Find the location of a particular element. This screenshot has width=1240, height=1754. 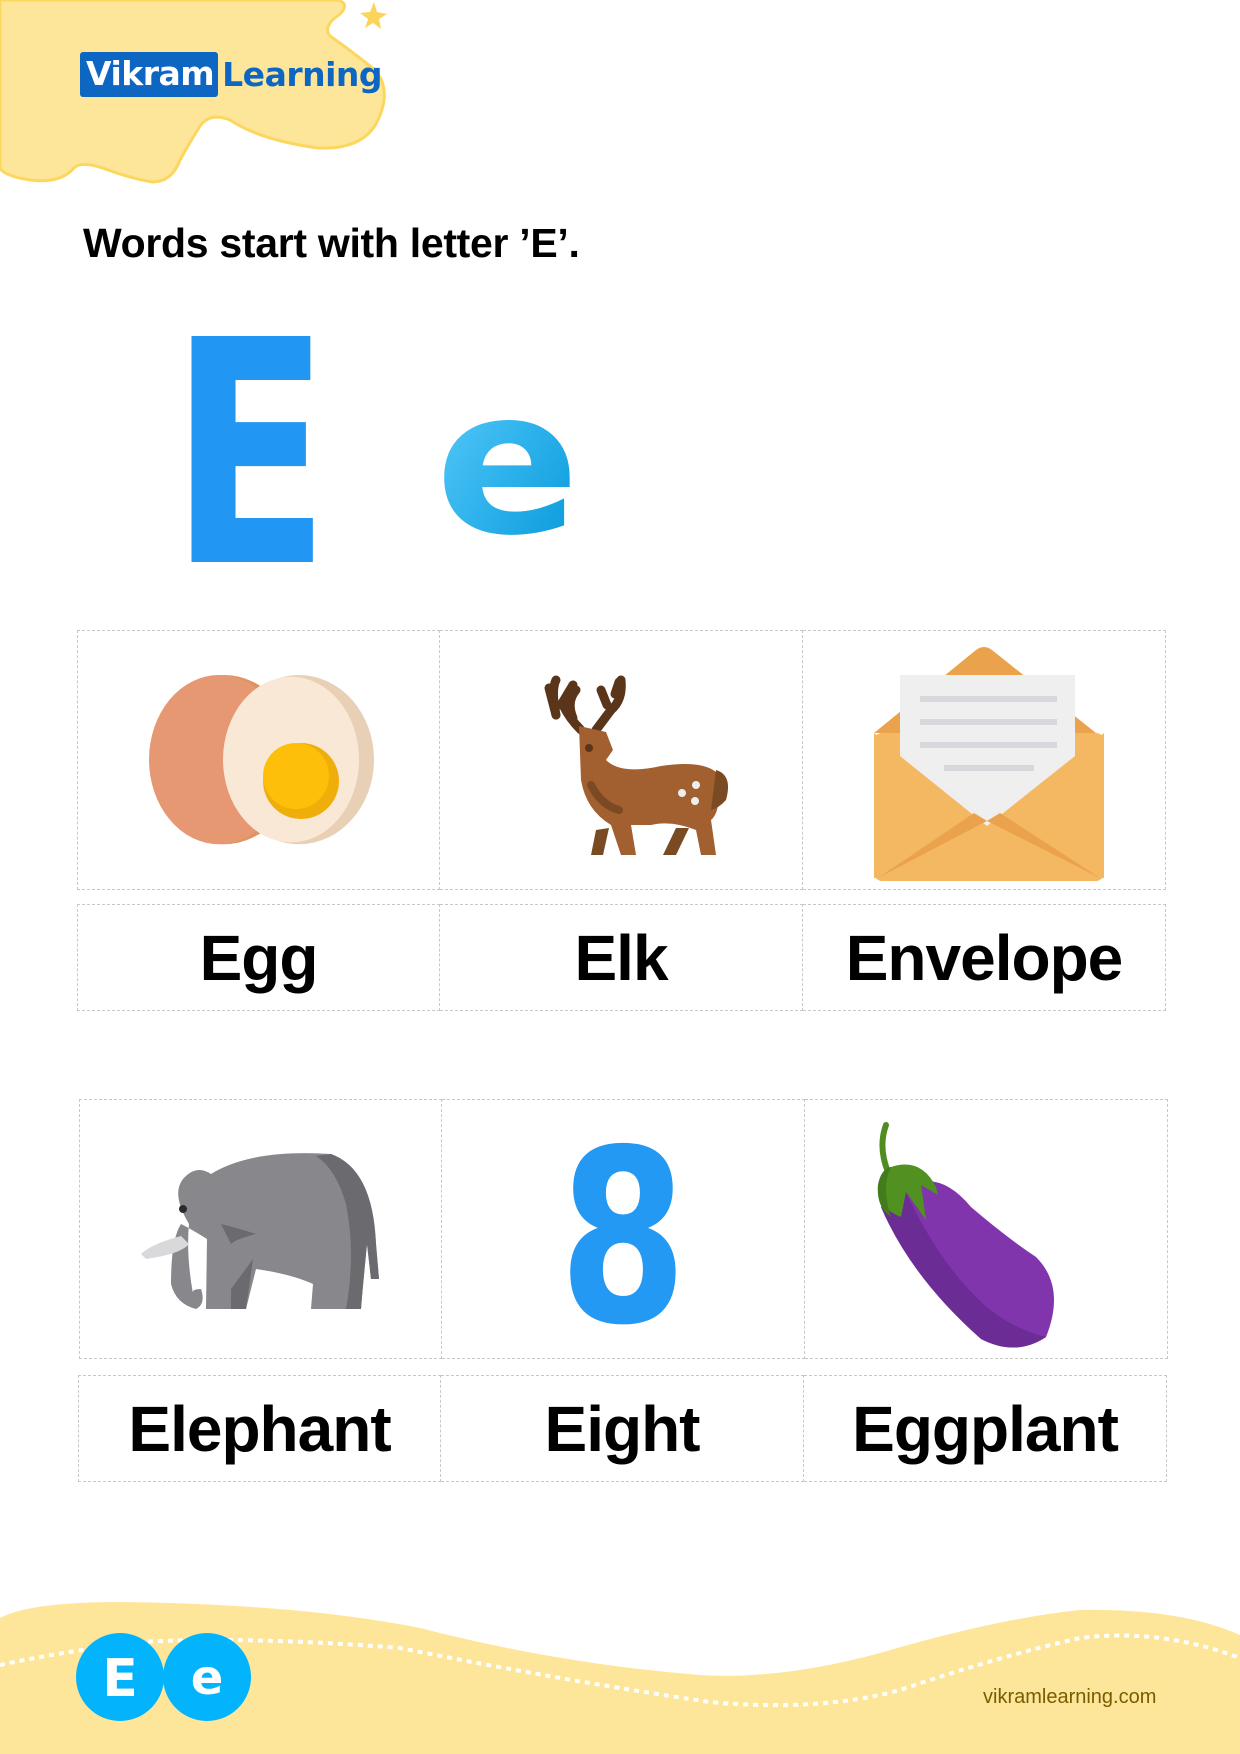

word-label-eight: Eight is located at coordinates (622, 1428).